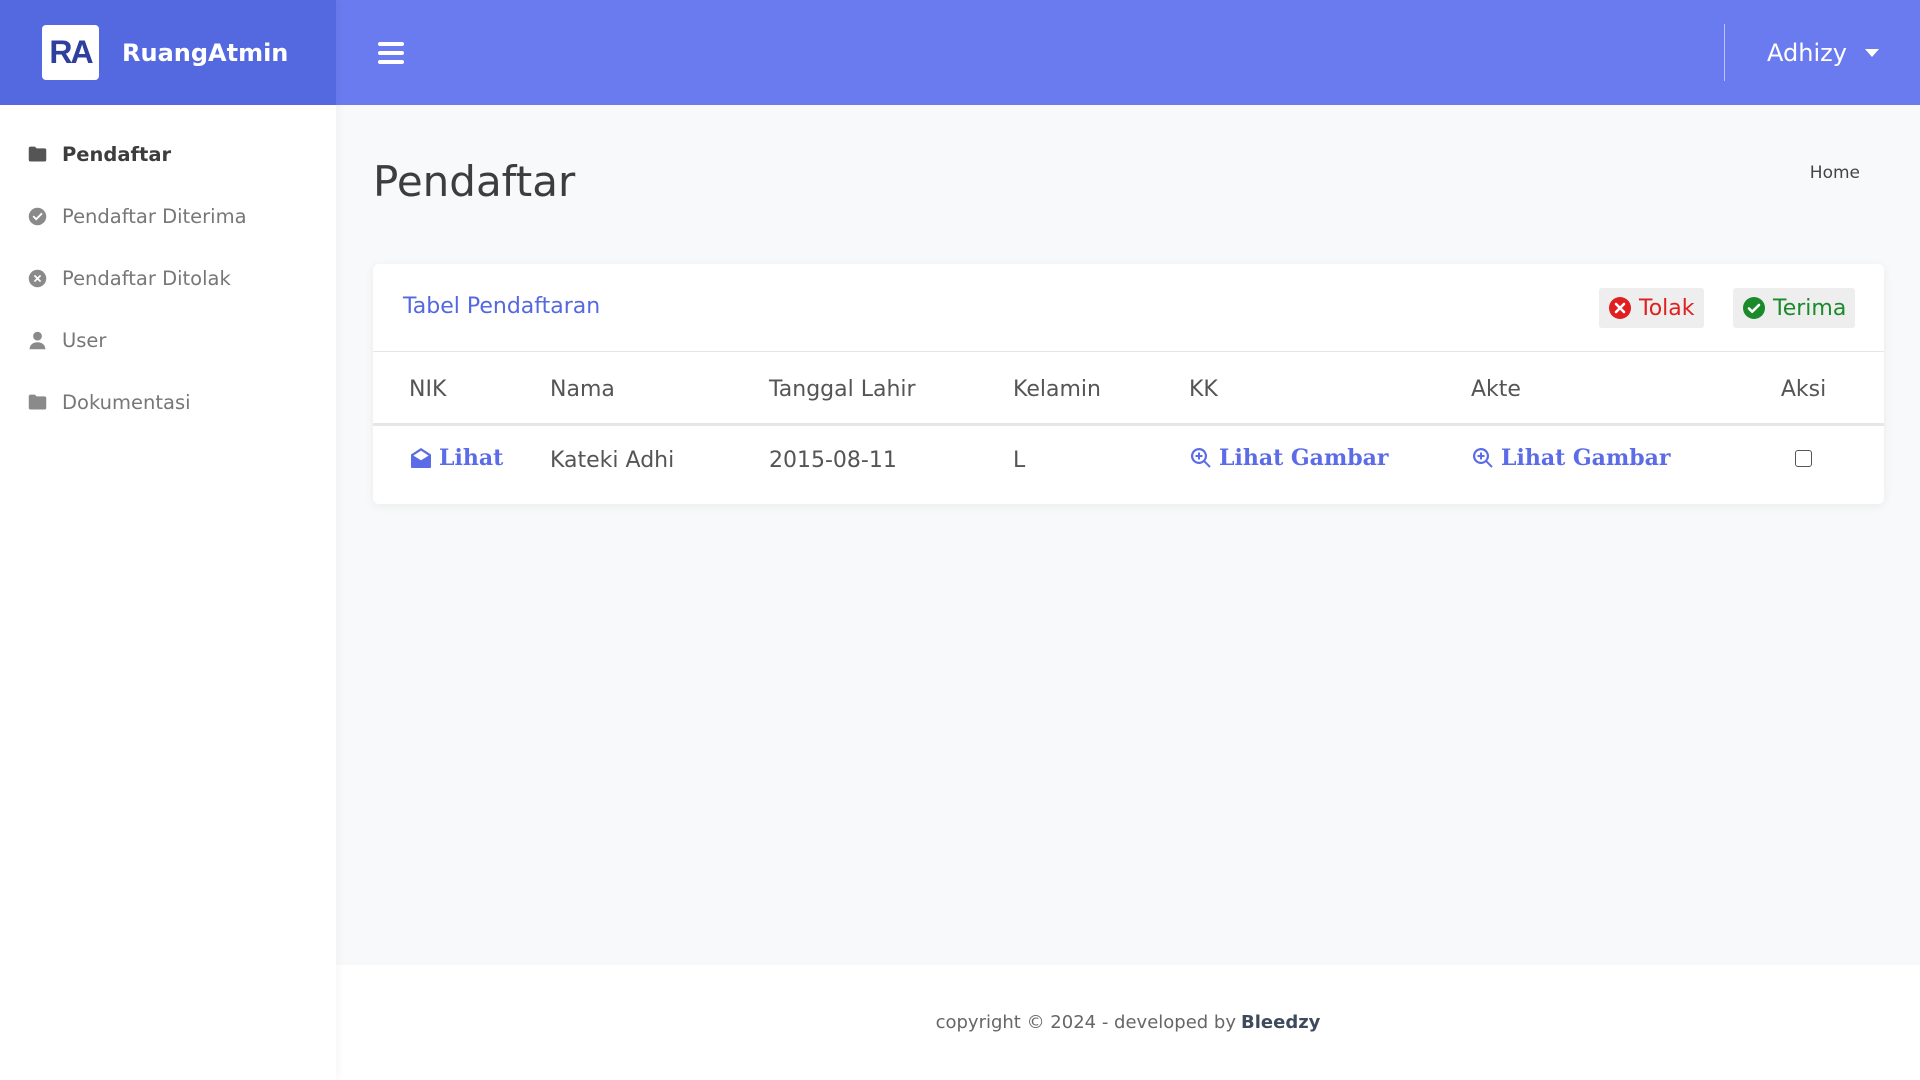 The height and width of the screenshot is (1080, 1920). I want to click on sidebar-item-pendaftar-ditolak: Pendaftar Ditolak, so click(168, 278).